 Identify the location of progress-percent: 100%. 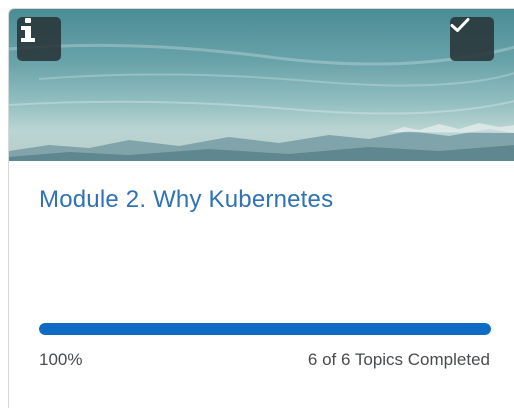
(61, 359).